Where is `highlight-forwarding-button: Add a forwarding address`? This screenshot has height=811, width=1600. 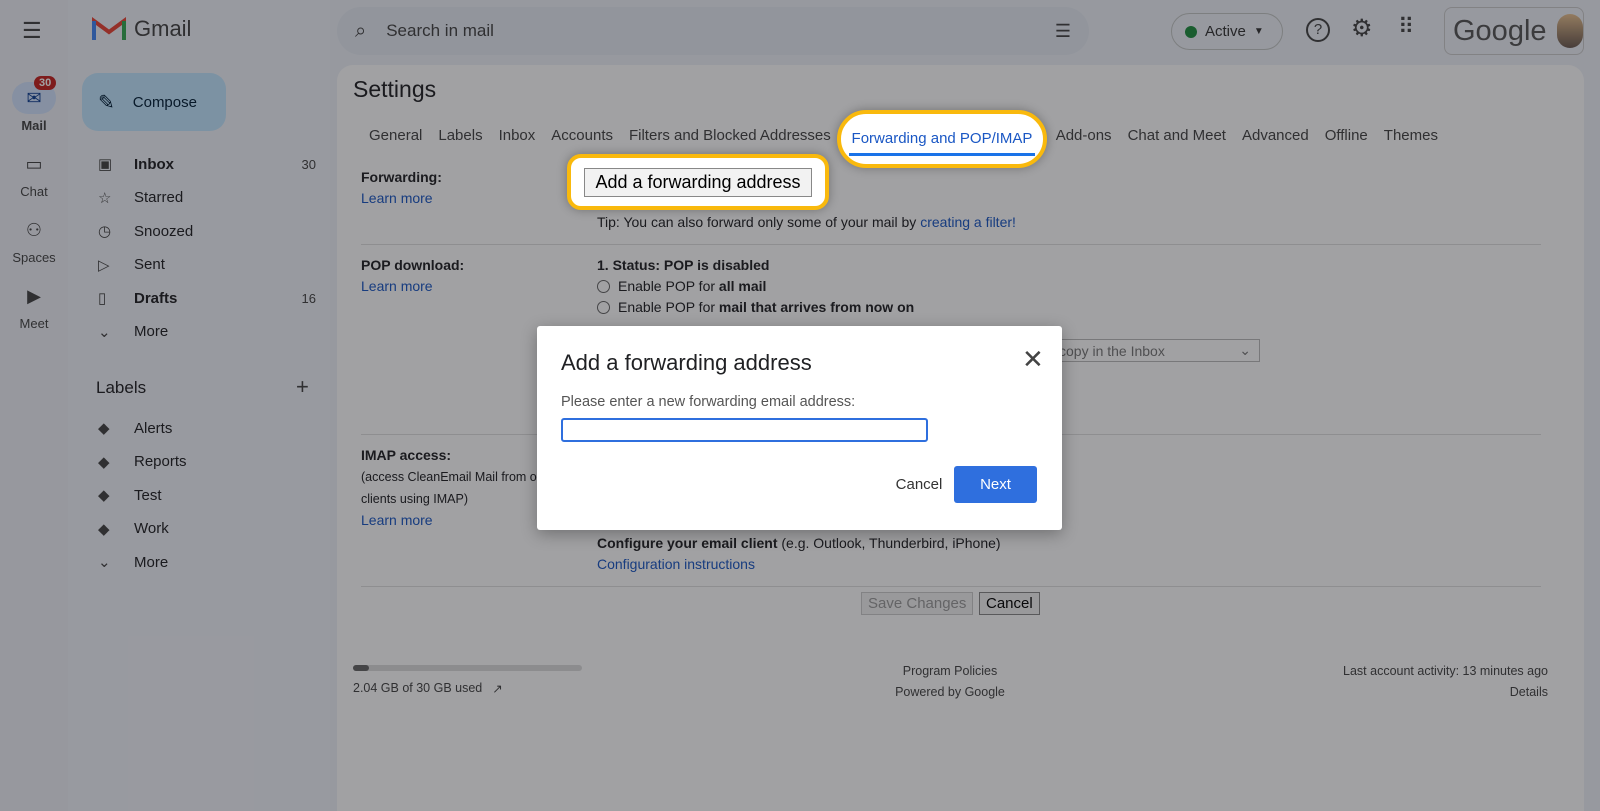
highlight-forwarding-button: Add a forwarding address is located at coordinates (698, 182).